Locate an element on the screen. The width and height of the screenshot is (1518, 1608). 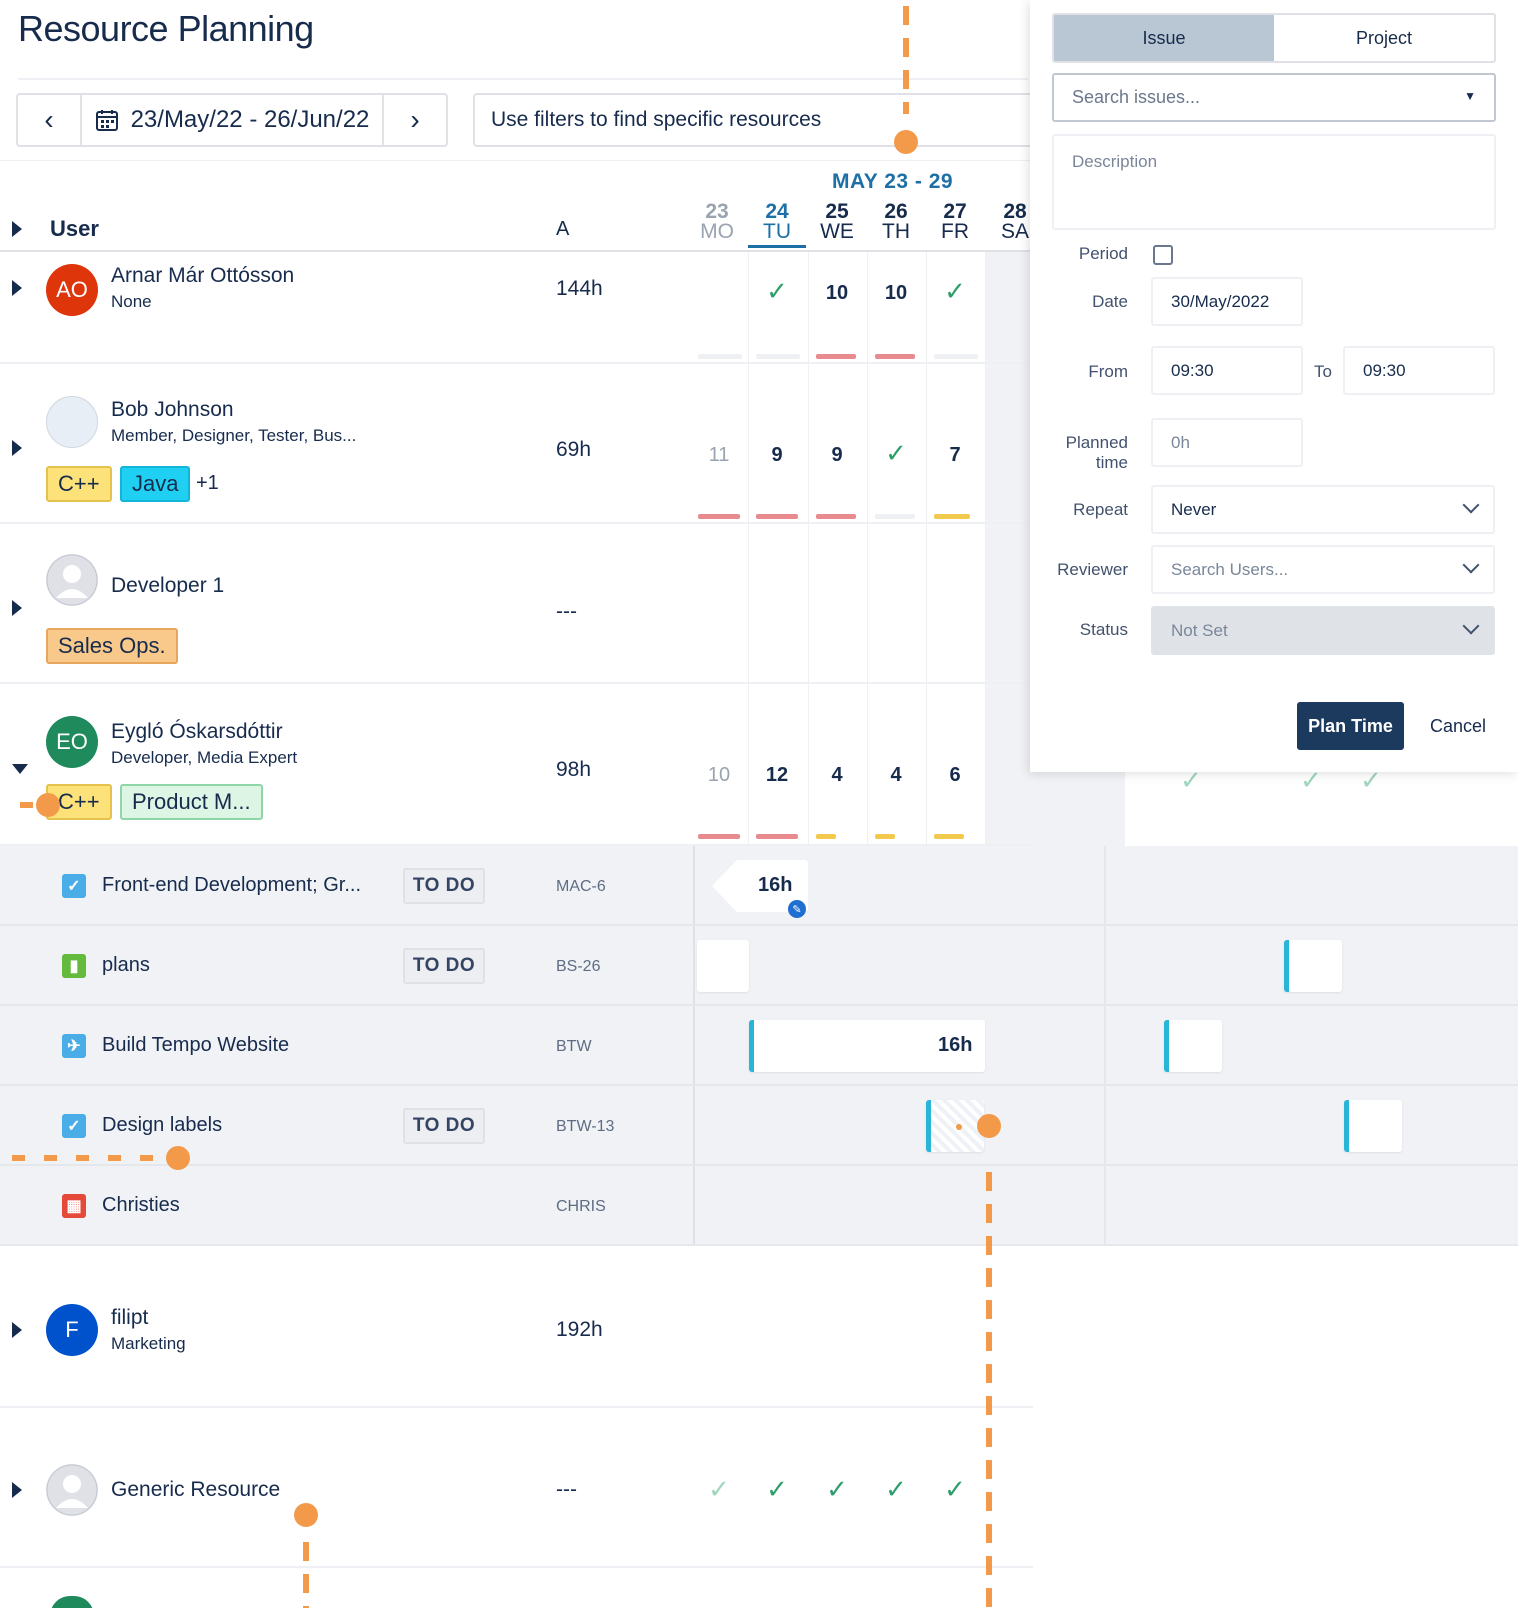
day-cell: 11 is located at coordinates (719, 455).